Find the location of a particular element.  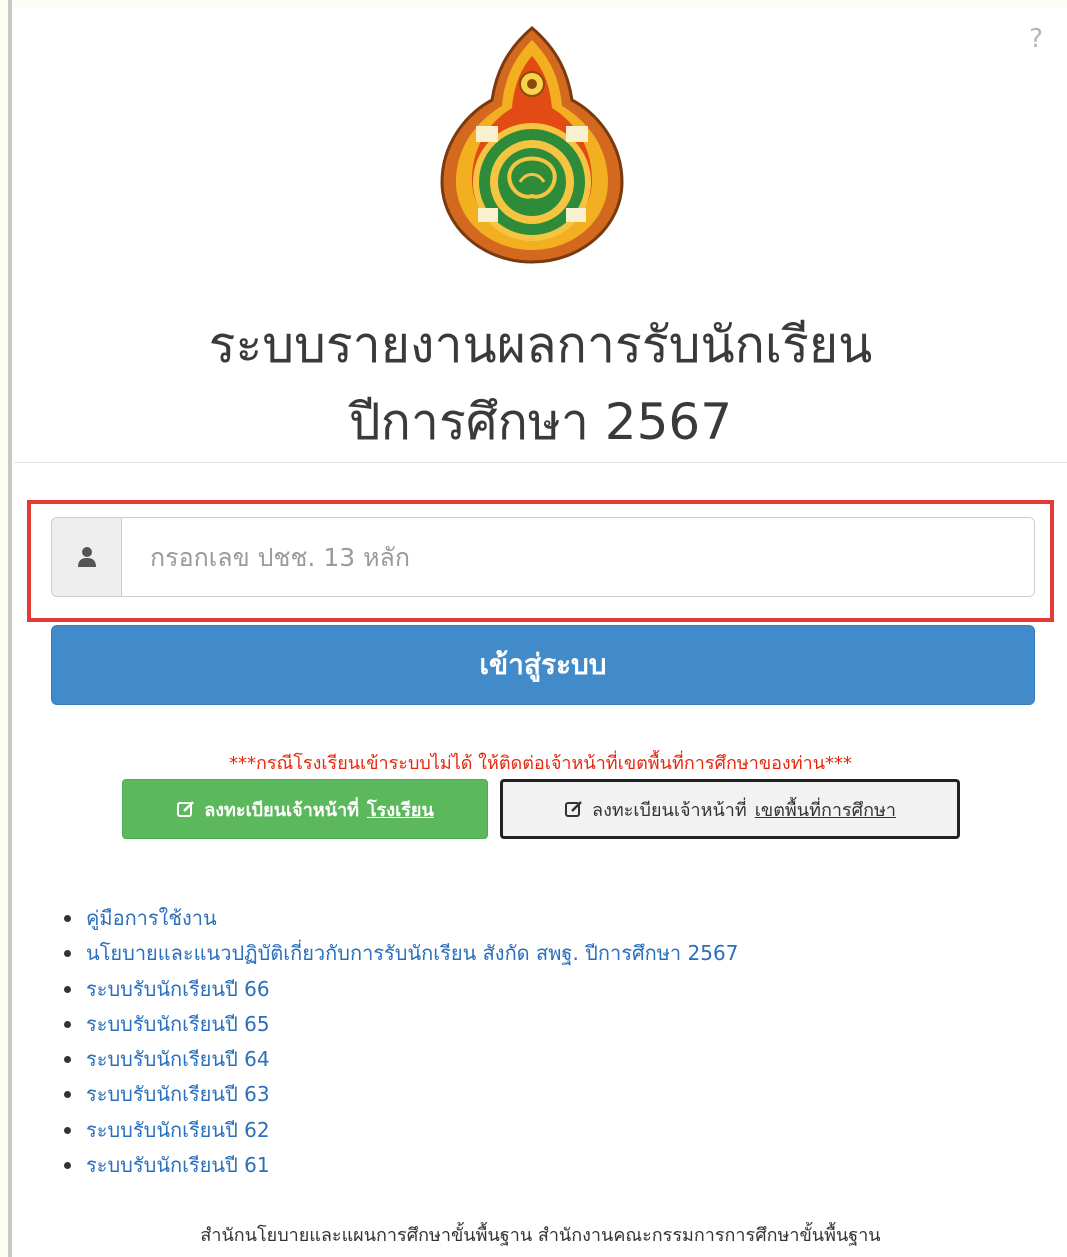

user-icon is located at coordinates (87, 557).